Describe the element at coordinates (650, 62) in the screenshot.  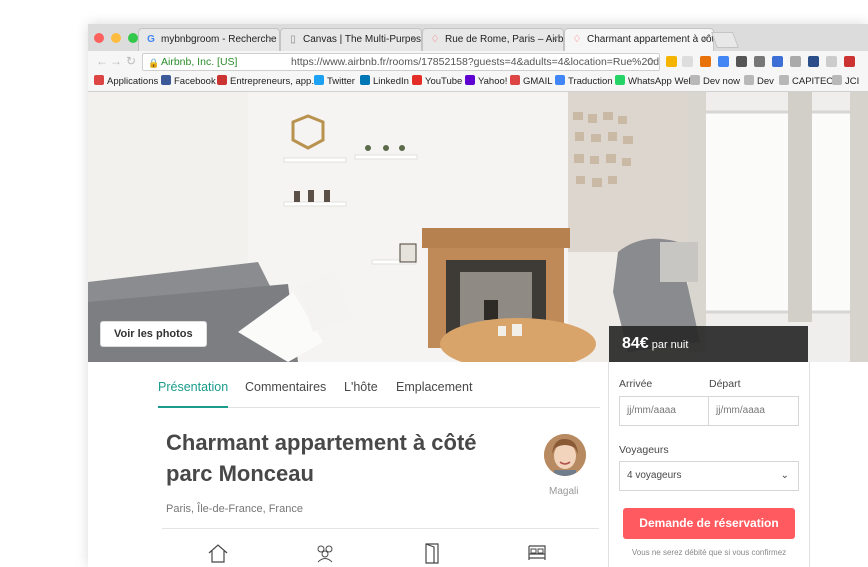
I see `bookmark-star-icon: ☆` at that location.